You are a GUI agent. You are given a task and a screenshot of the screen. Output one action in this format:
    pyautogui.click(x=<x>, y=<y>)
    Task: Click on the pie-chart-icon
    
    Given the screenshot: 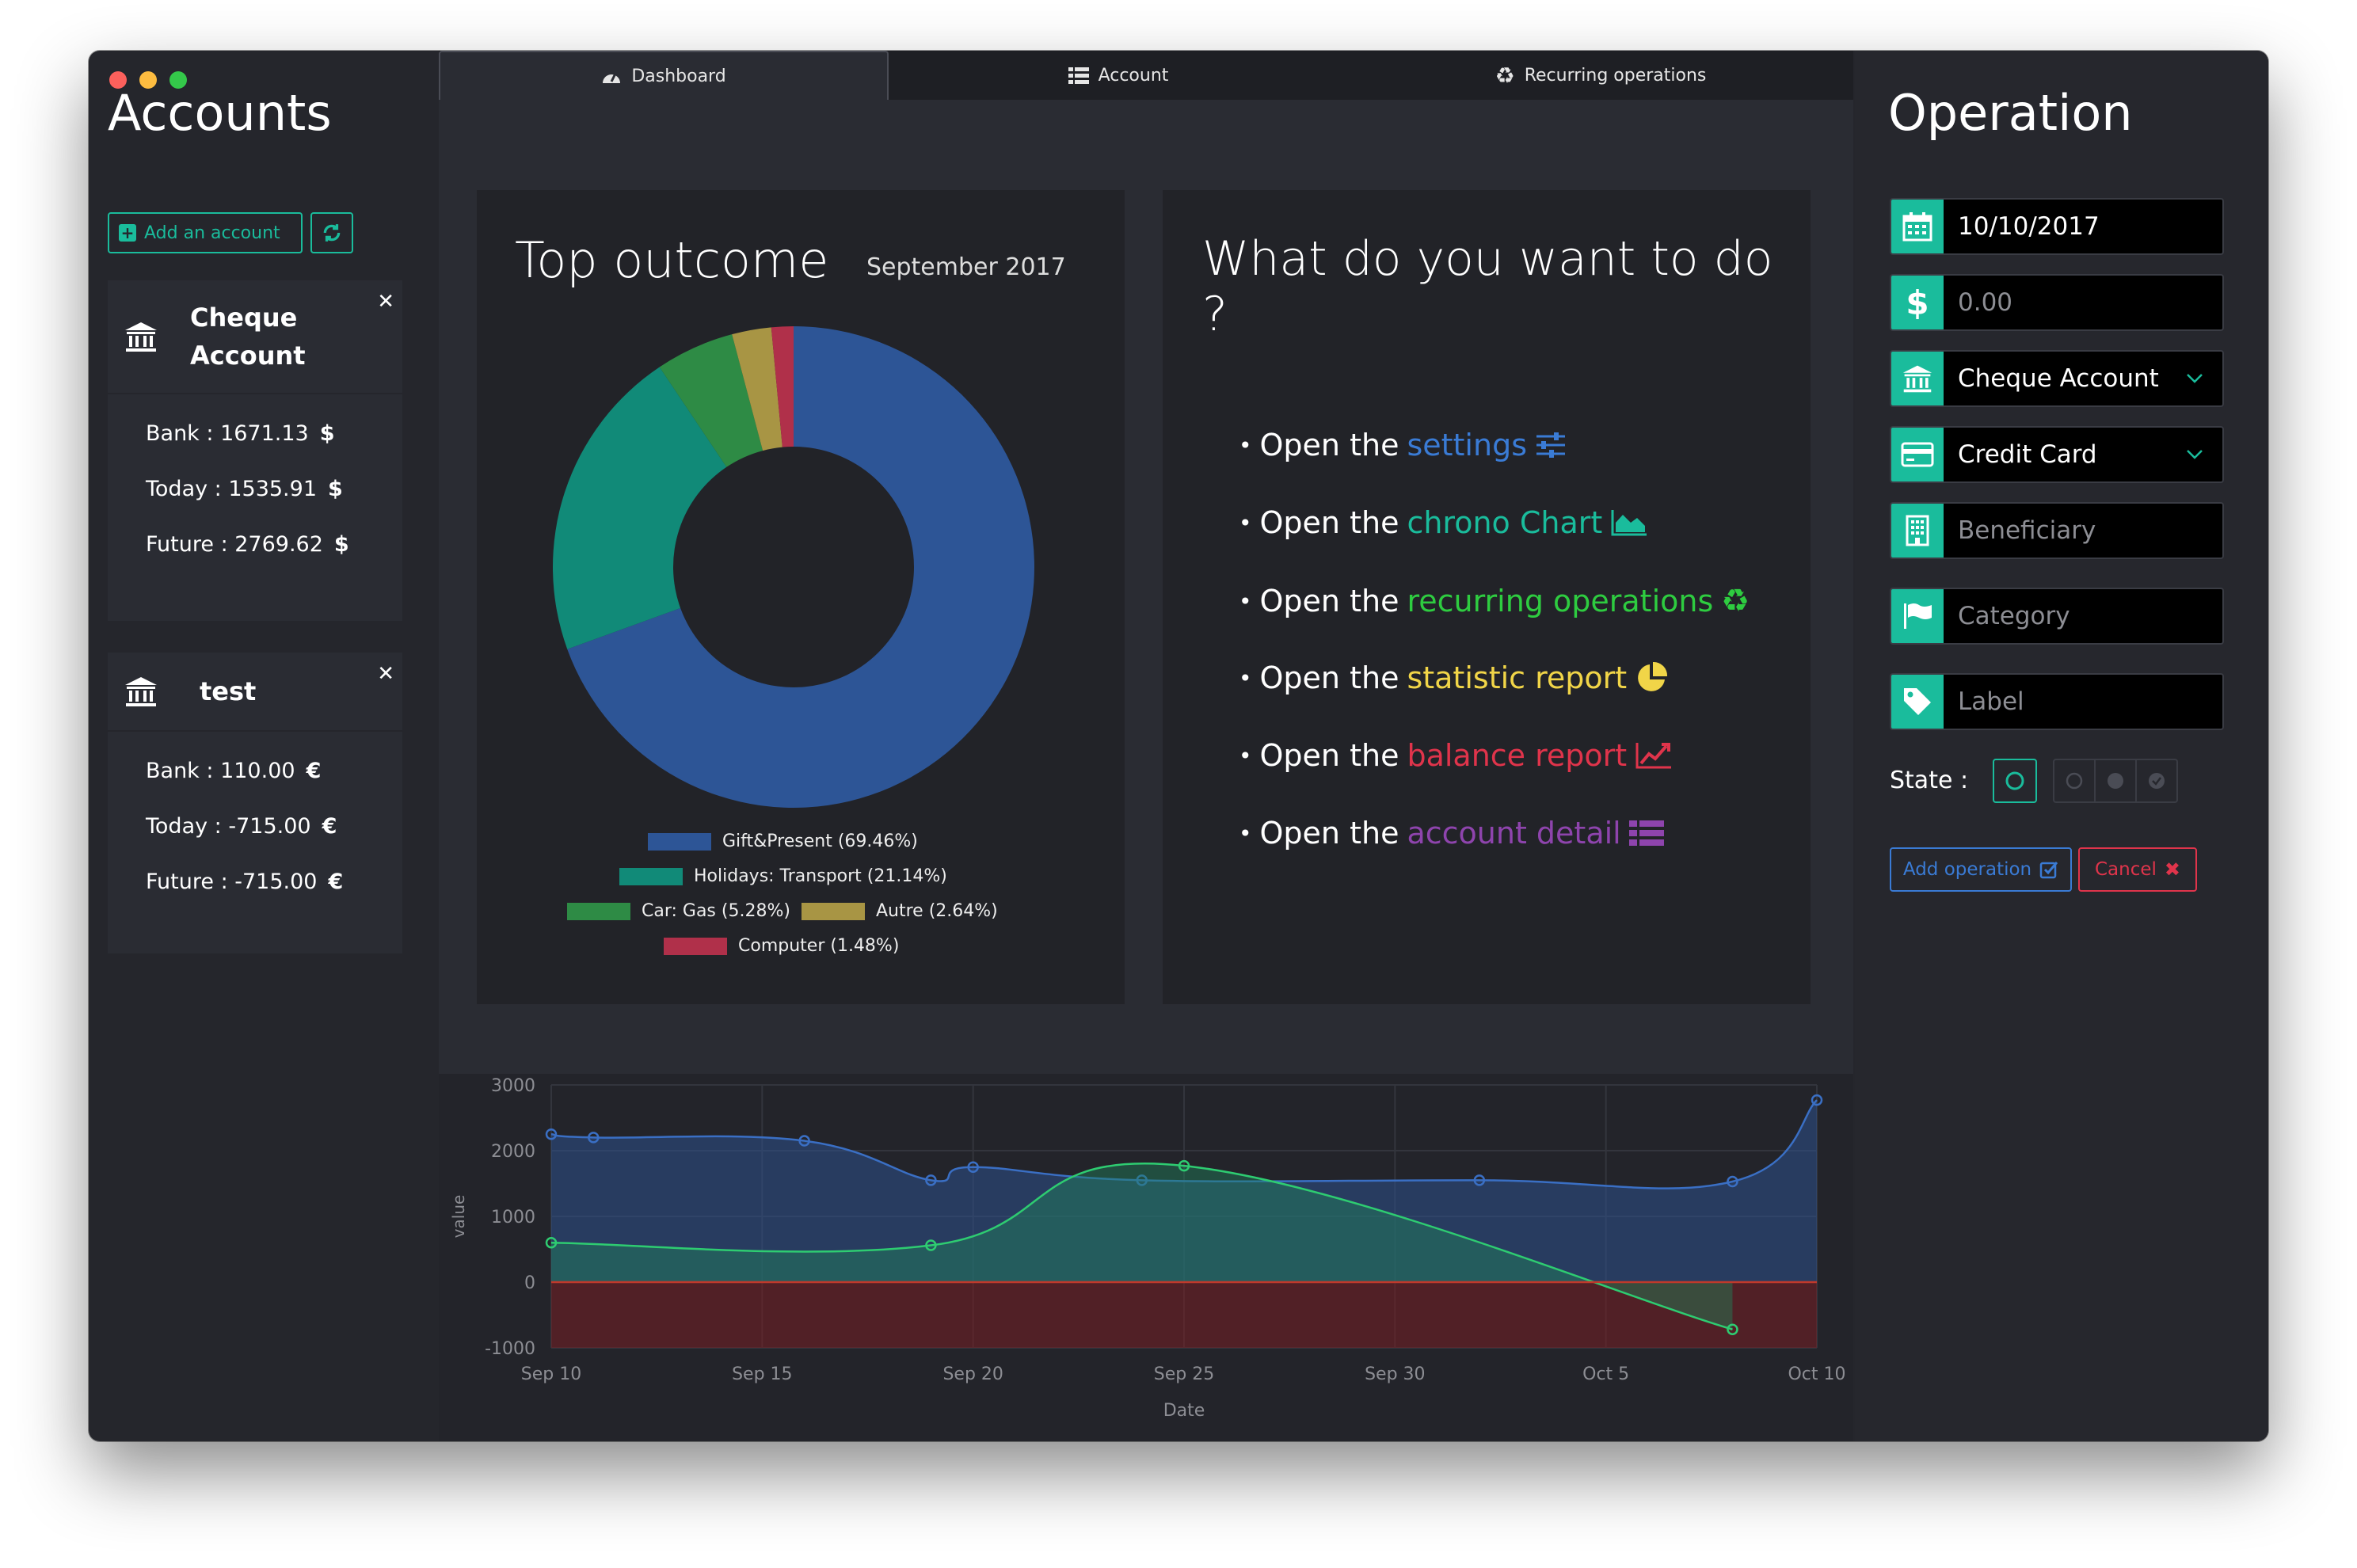 What is the action you would take?
    pyautogui.click(x=1651, y=678)
    